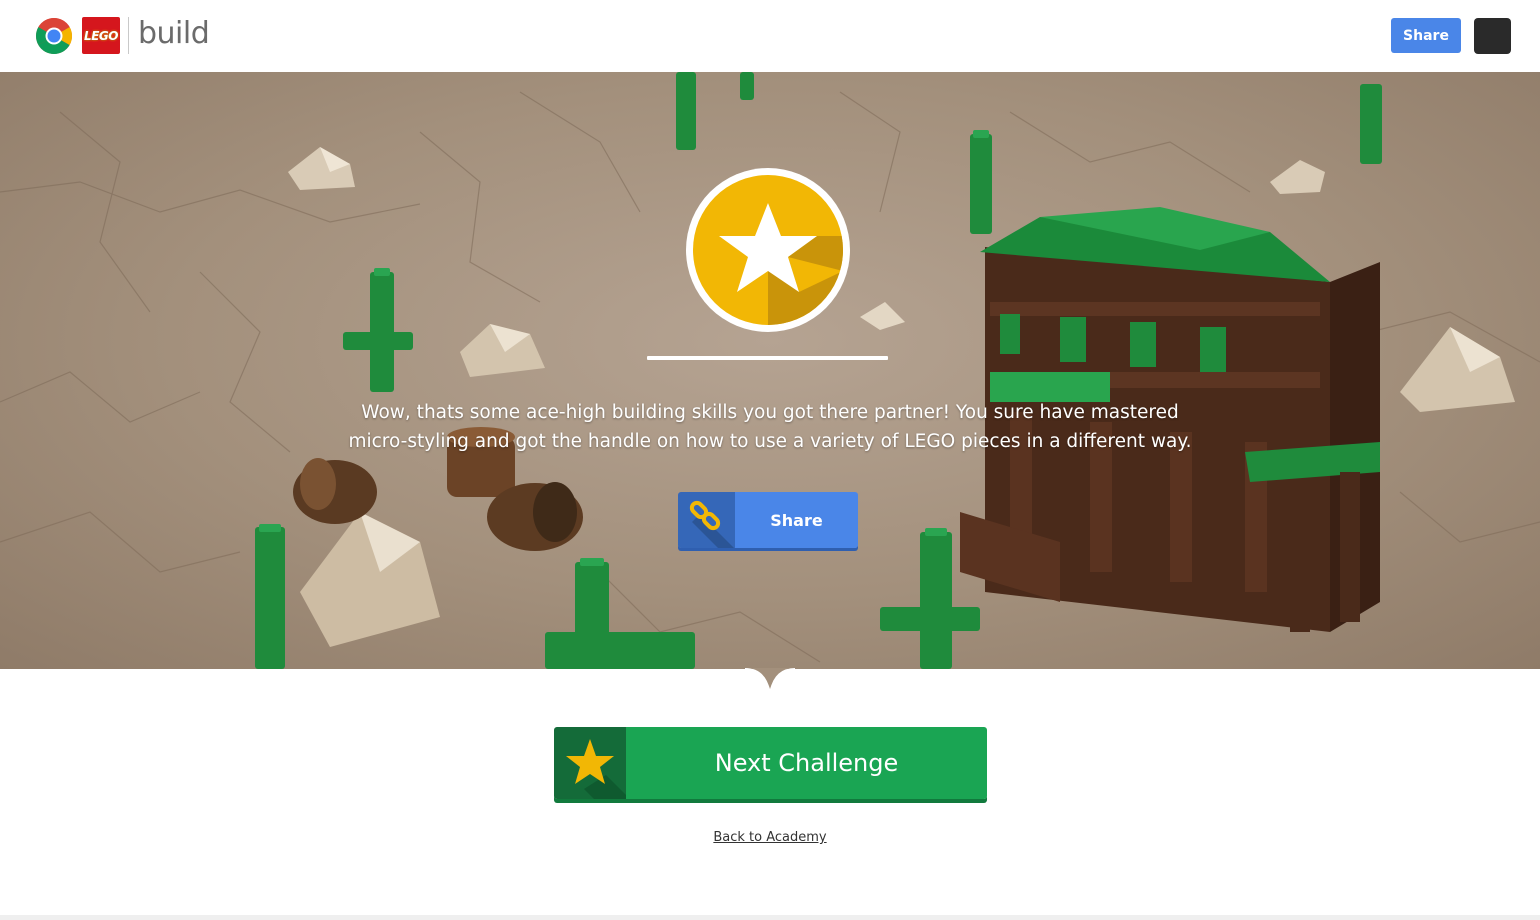 The height and width of the screenshot is (920, 1540). Describe the element at coordinates (128, 35) in the screenshot. I see `brand-divider` at that location.